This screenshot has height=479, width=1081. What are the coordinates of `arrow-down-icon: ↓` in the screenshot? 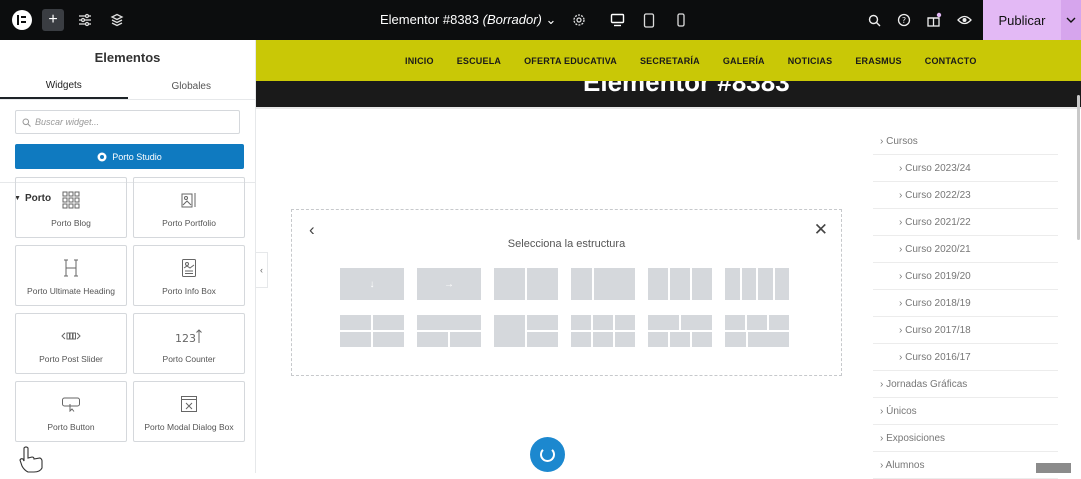 It's located at (372, 284).